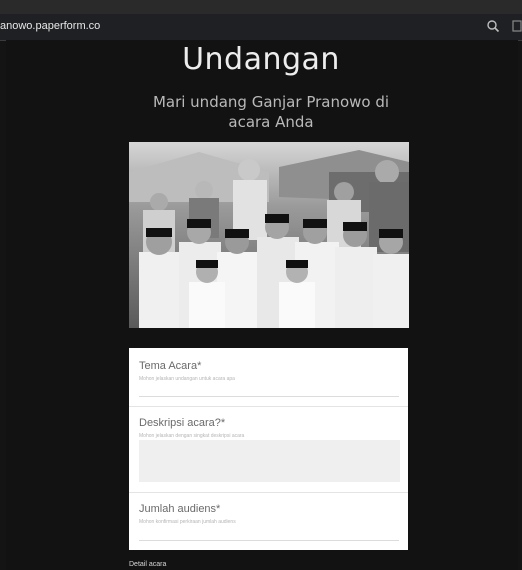 This screenshot has height=570, width=522. Describe the element at coordinates (261, 27) in the screenshot. I see `address-bar: anowo.paperform.co` at that location.